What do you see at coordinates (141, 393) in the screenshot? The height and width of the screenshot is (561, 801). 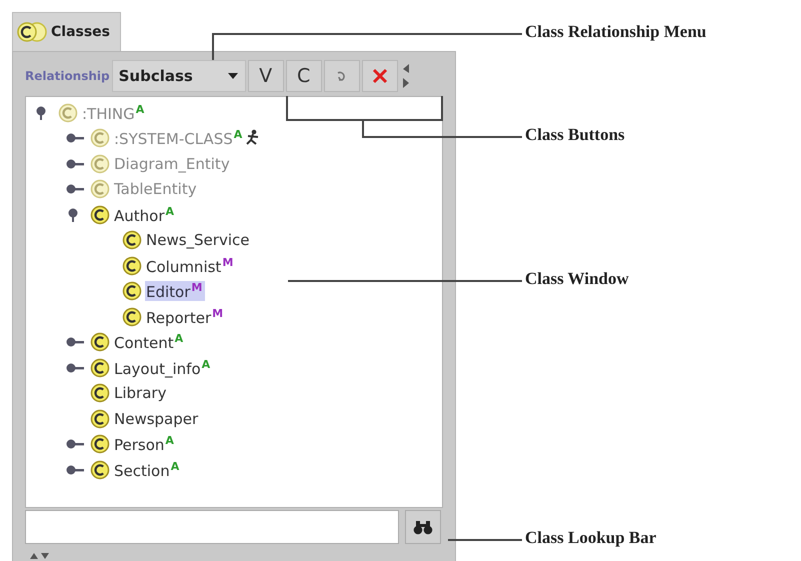 I see `class-name: Library` at bounding box center [141, 393].